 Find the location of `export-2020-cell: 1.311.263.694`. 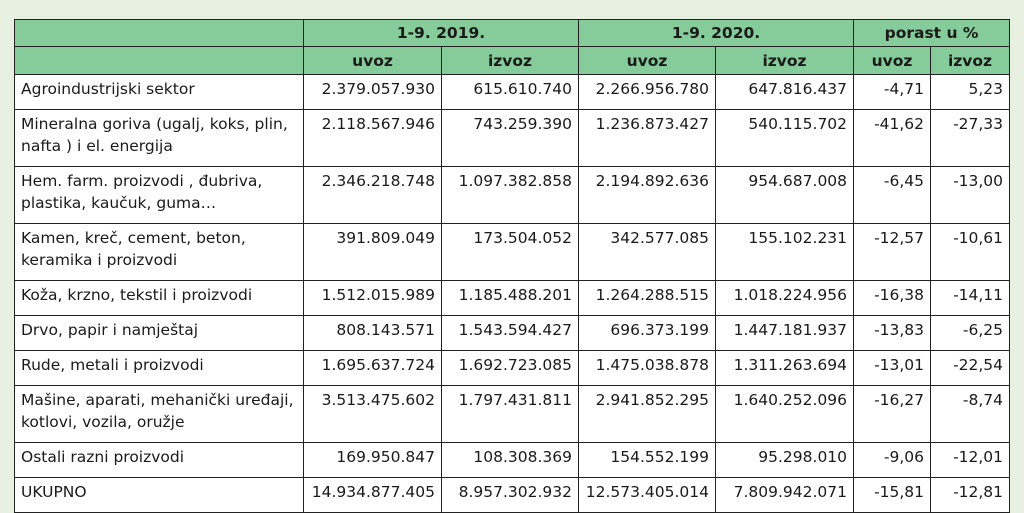

export-2020-cell: 1.311.263.694 is located at coordinates (785, 368).